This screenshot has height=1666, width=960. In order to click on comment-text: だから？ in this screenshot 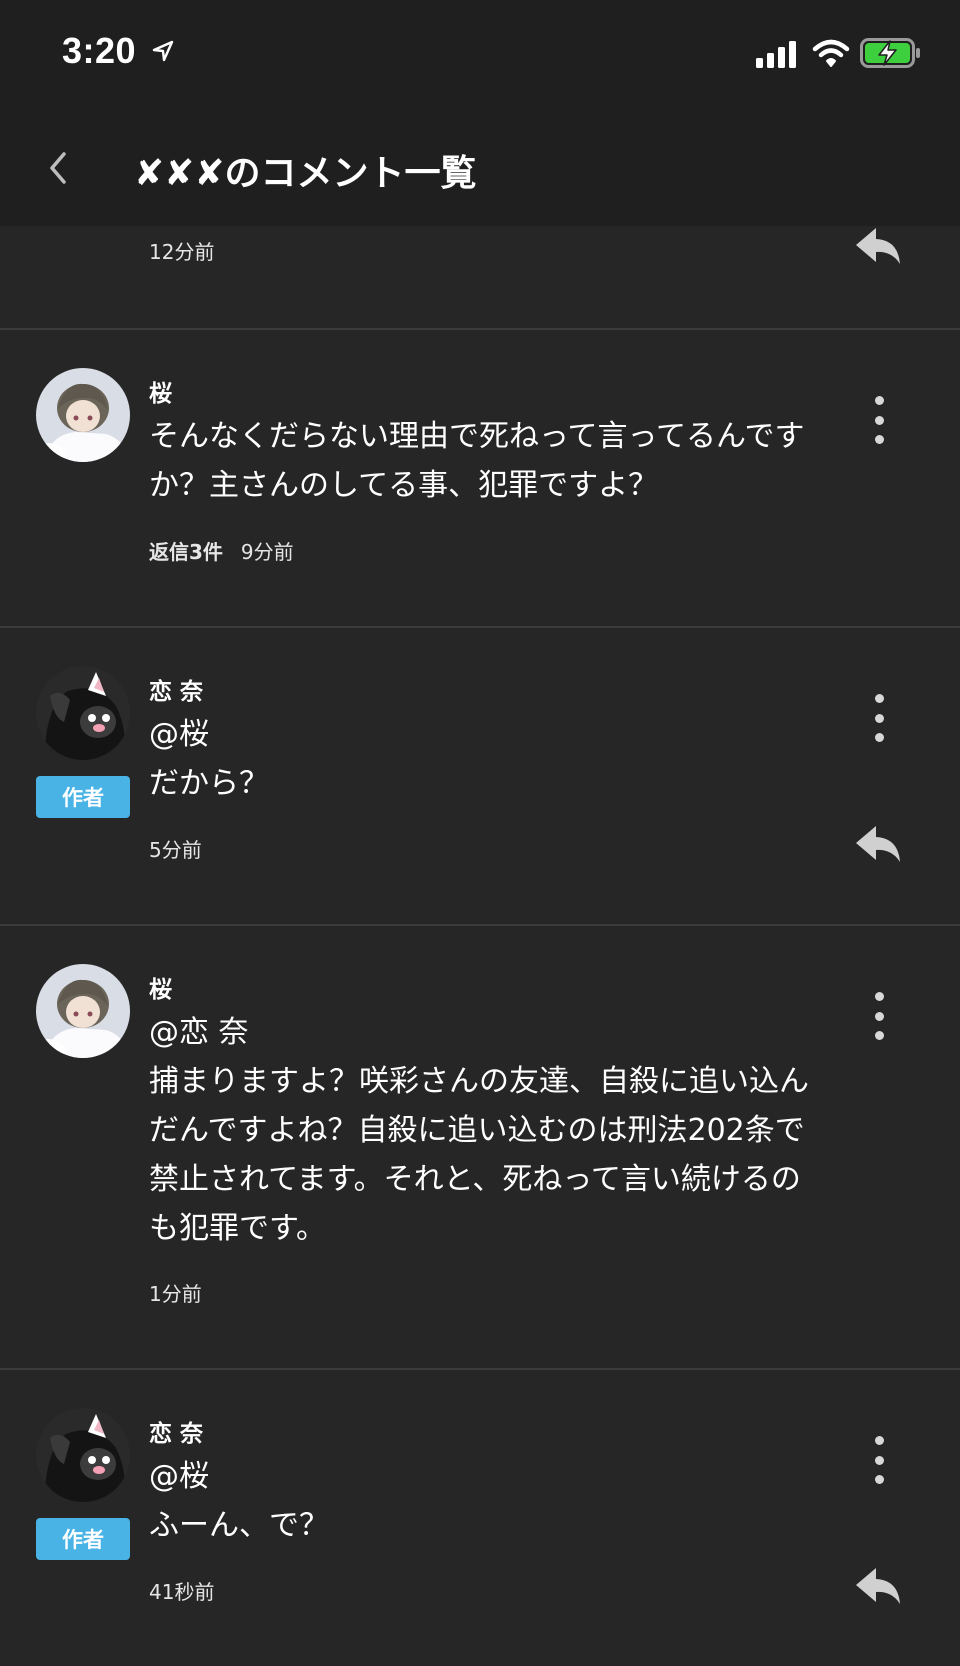, I will do `click(209, 783)`.